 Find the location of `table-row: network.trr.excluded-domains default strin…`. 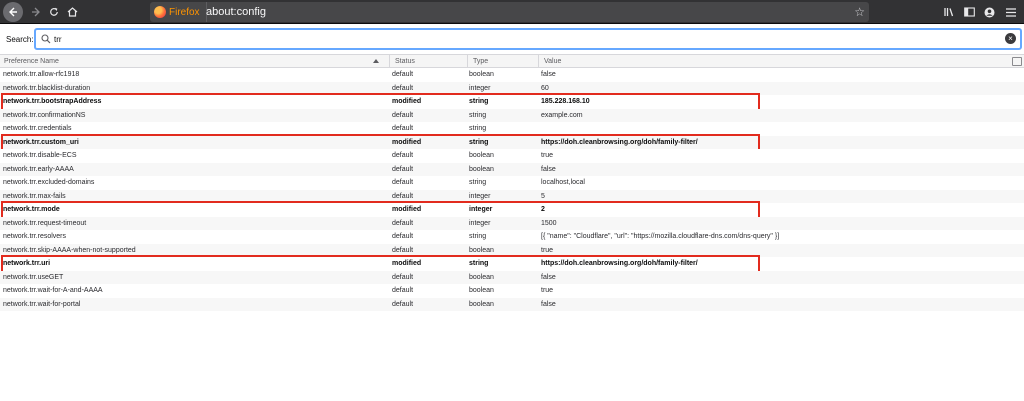

table-row: network.trr.excluded-domains default strin… is located at coordinates (512, 183).